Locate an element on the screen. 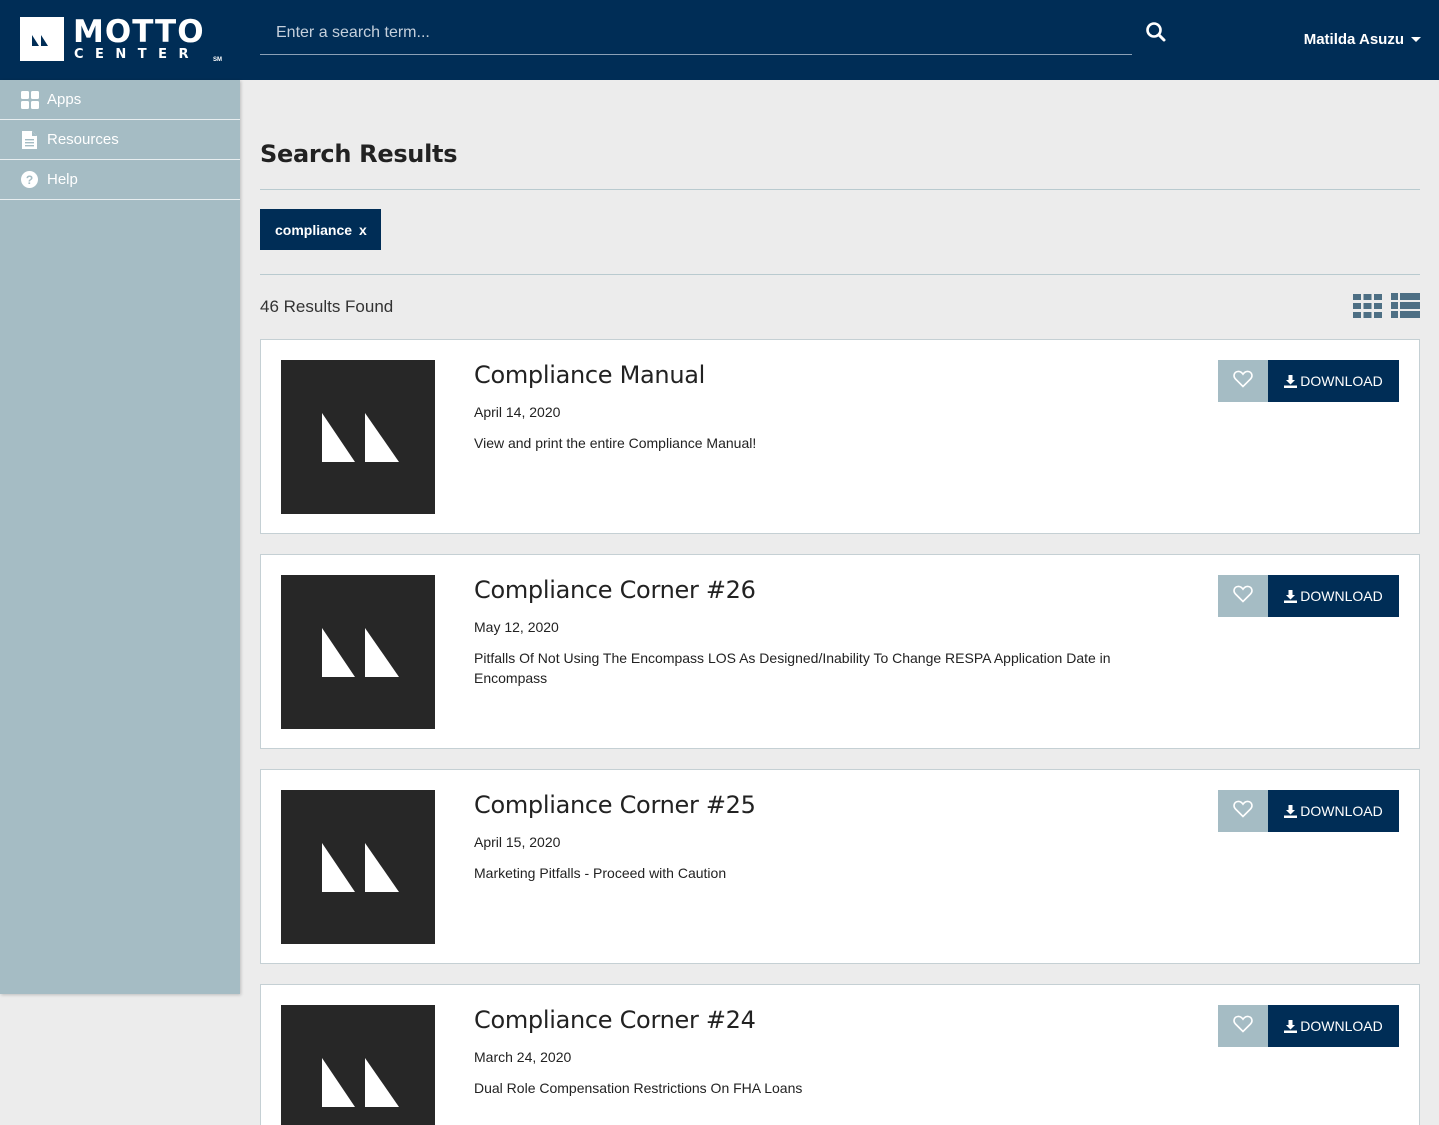 The width and height of the screenshot is (1439, 1125). result-title: Compliance Corner #24 is located at coordinates (615, 1020).